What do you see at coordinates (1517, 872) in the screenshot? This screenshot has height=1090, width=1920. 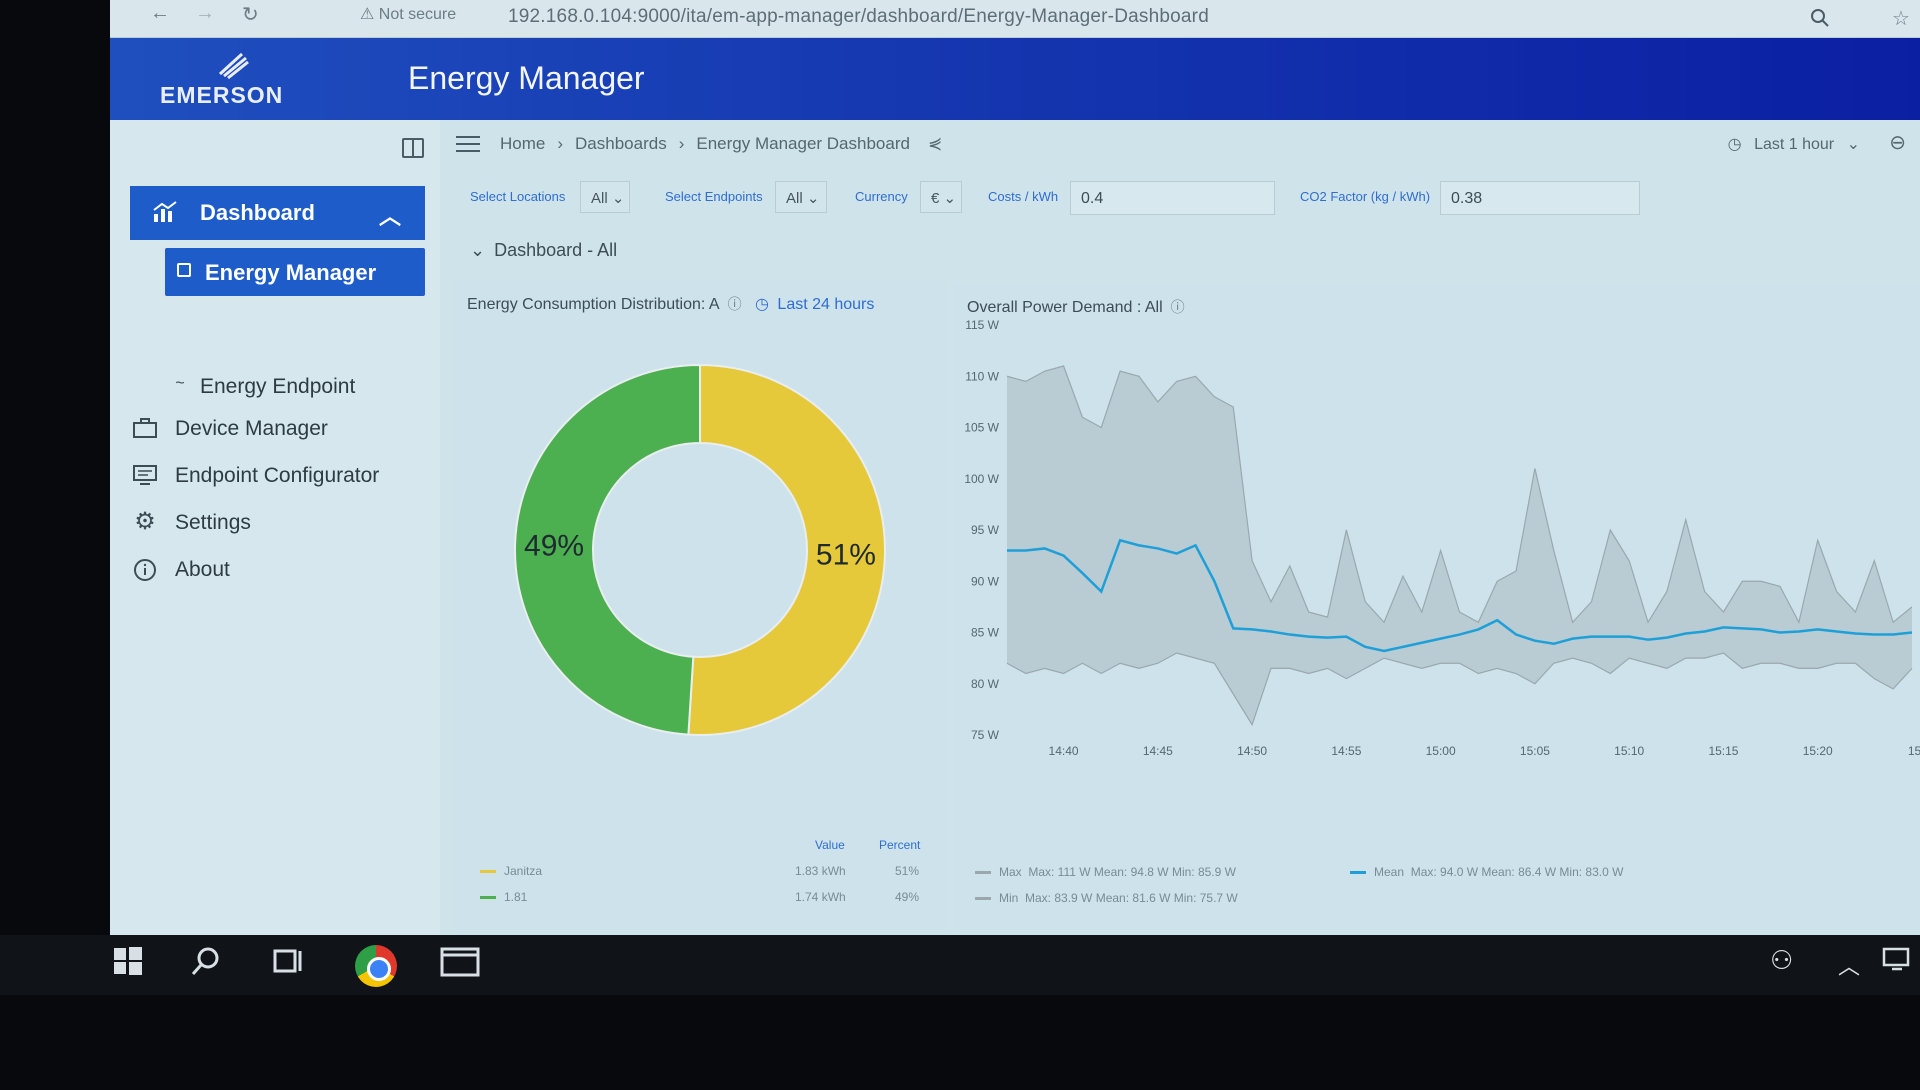 I see `legend-stats: Max: 94.0 W Mean: 86.4 W Min: 83.0 W` at bounding box center [1517, 872].